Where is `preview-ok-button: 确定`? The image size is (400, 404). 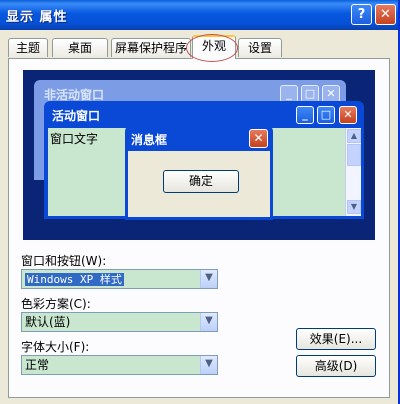
preview-ok-button: 确定 is located at coordinates (201, 181).